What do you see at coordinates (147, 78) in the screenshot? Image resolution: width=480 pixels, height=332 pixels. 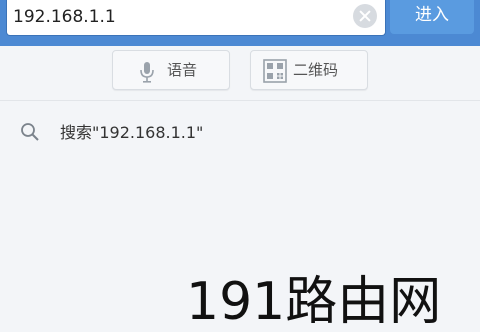 I see `microphone-icon` at bounding box center [147, 78].